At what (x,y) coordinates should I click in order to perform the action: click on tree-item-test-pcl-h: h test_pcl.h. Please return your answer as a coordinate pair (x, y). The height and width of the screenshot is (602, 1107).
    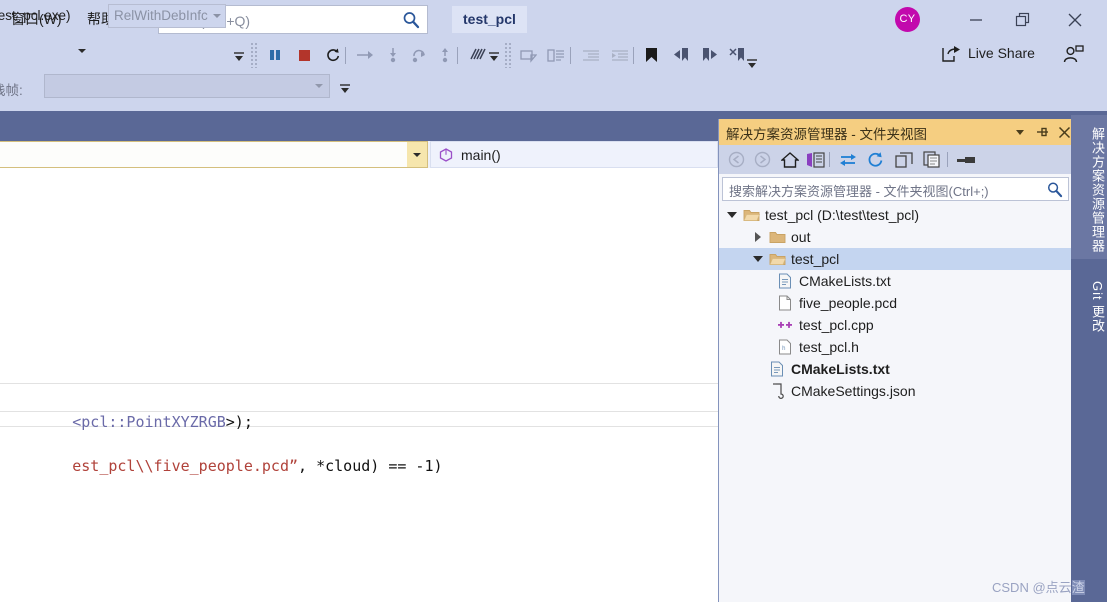
    Looking at the image, I should click on (895, 347).